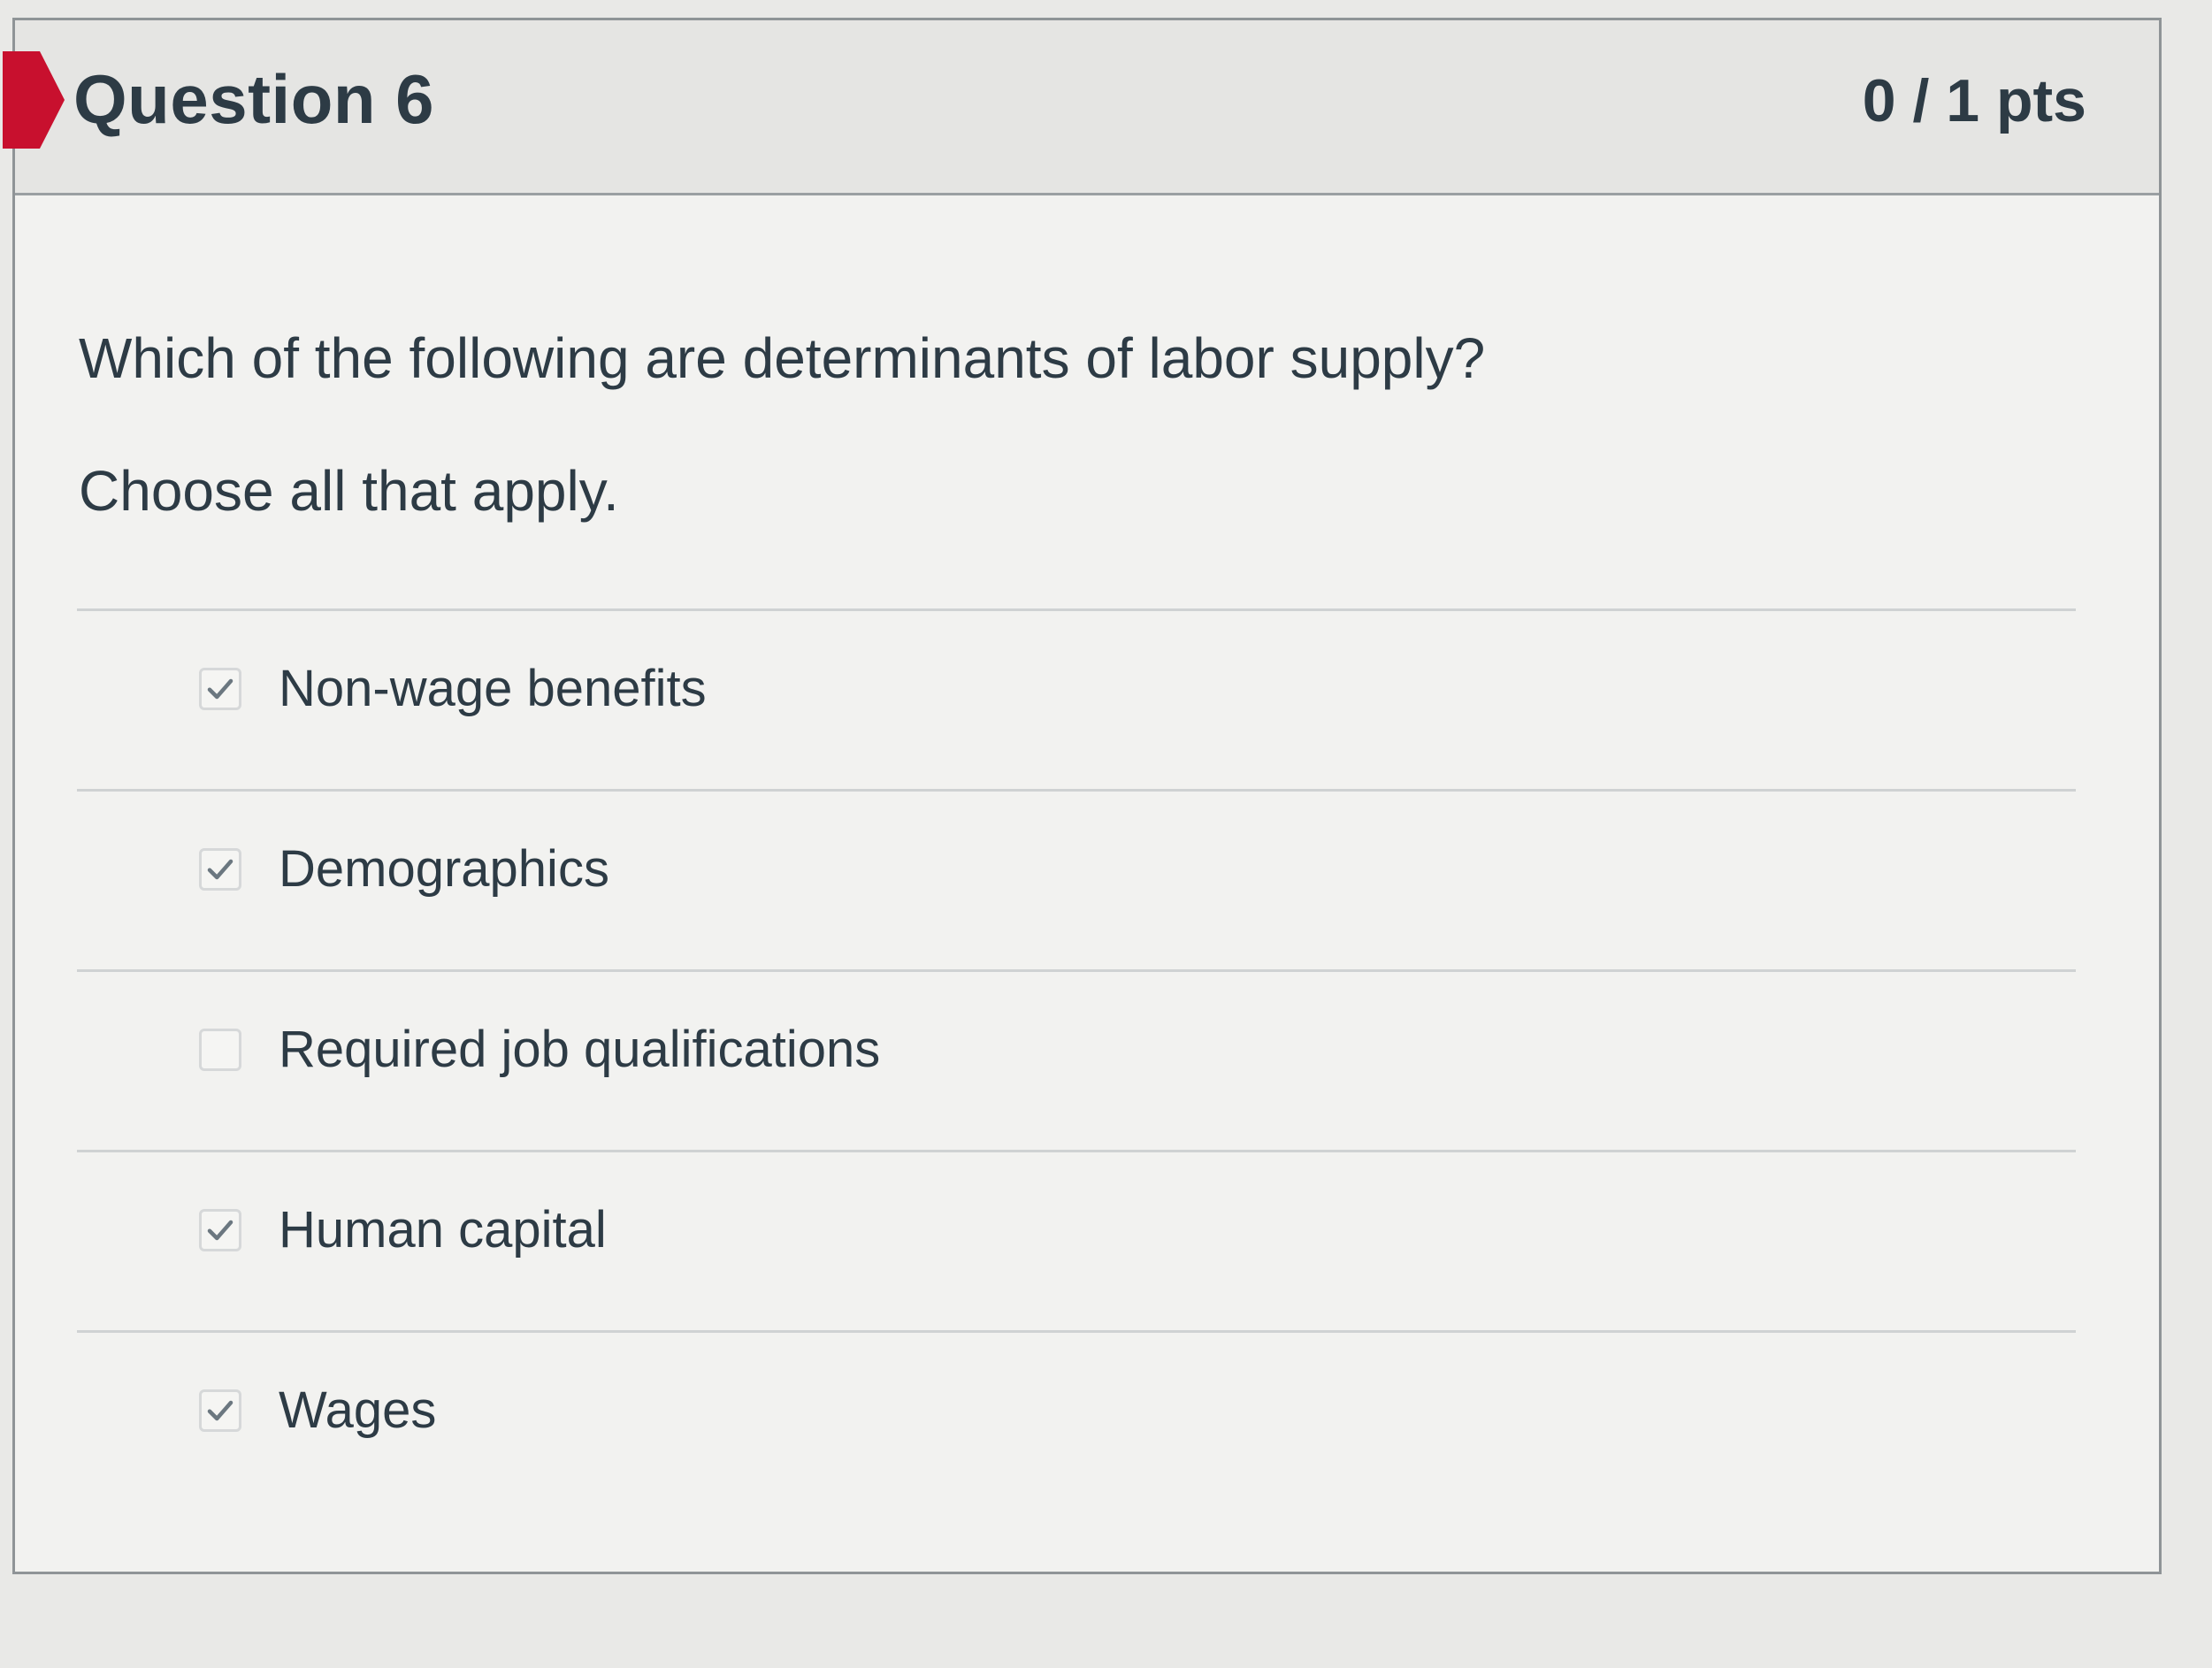 This screenshot has height=1668, width=2212. Describe the element at coordinates (1081, 108) in the screenshot. I see `question-header: Question 6 0 / 1 pts` at that location.